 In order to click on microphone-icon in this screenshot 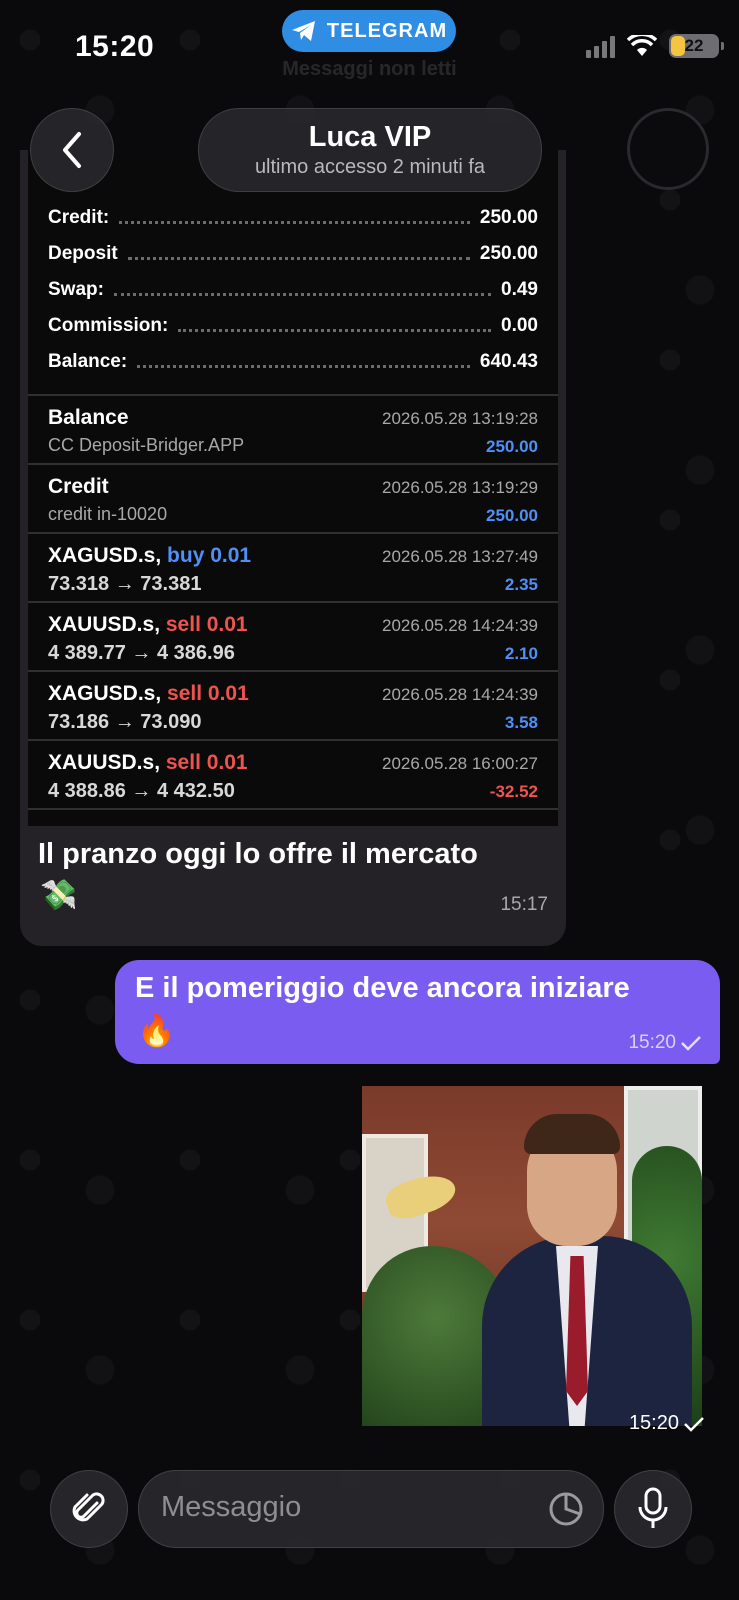, I will do `click(653, 1507)`.